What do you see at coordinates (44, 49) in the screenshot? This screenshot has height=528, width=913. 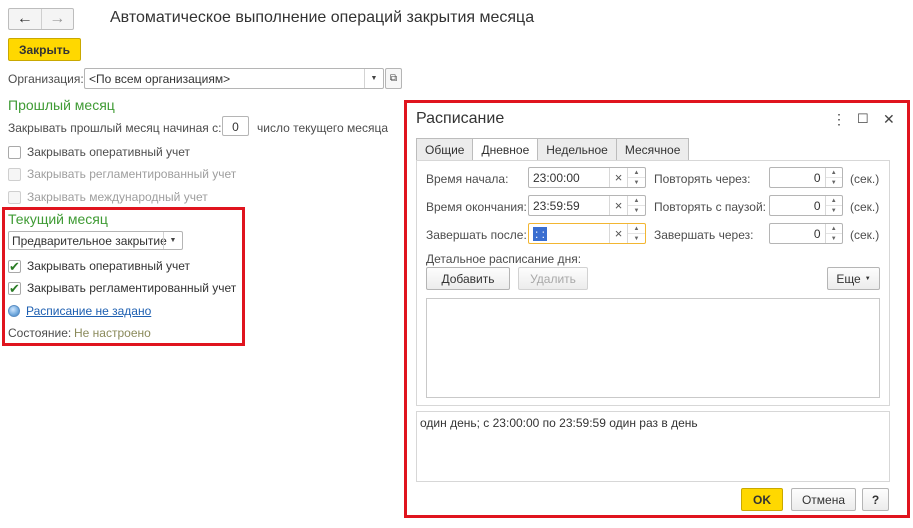 I see `close-button: Закрыть` at bounding box center [44, 49].